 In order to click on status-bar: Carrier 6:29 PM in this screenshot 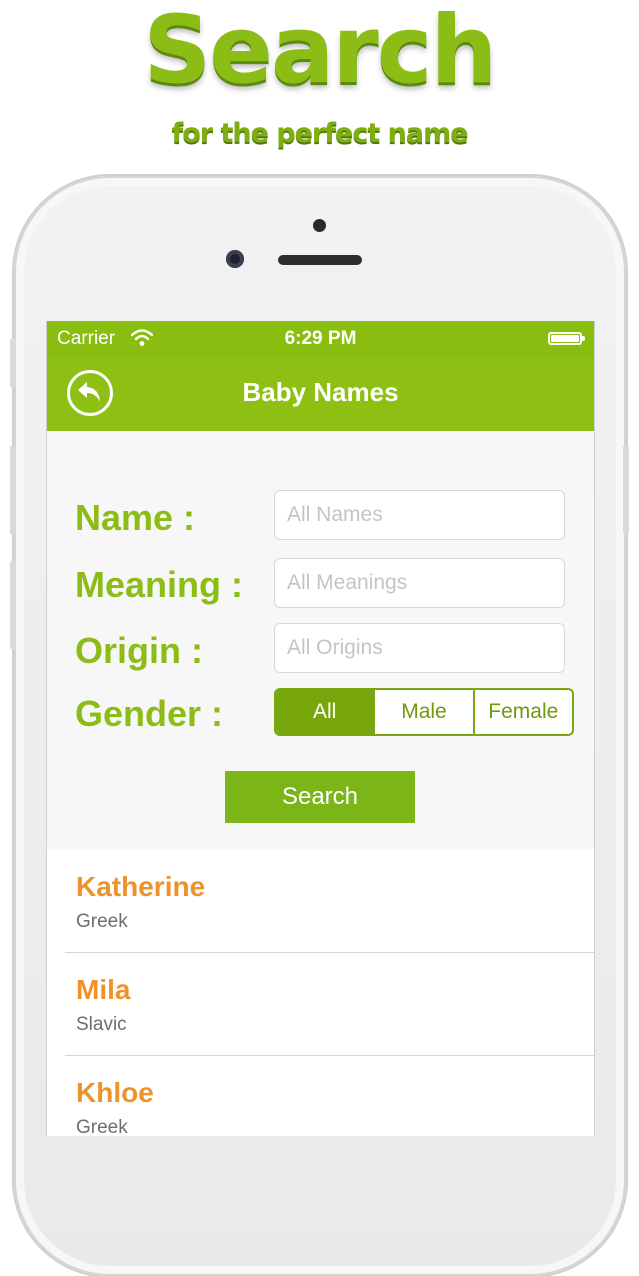, I will do `click(320, 339)`.